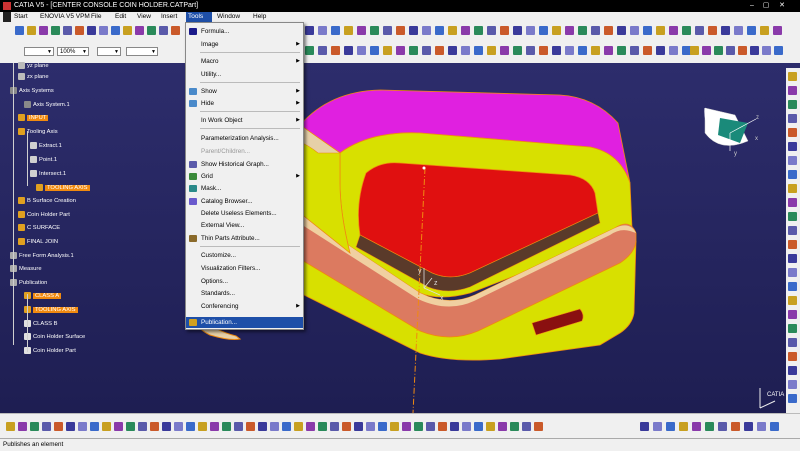 This screenshot has width=800, height=451. What do you see at coordinates (28, 283) in the screenshot?
I see `tree-node: Publication` at bounding box center [28, 283].